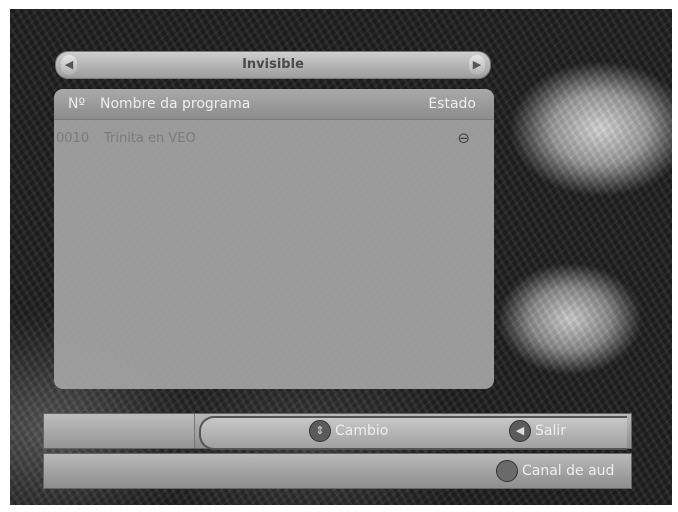 This screenshot has width=678, height=512. Describe the element at coordinates (119, 431) in the screenshot. I see `help-bar-left` at that location.